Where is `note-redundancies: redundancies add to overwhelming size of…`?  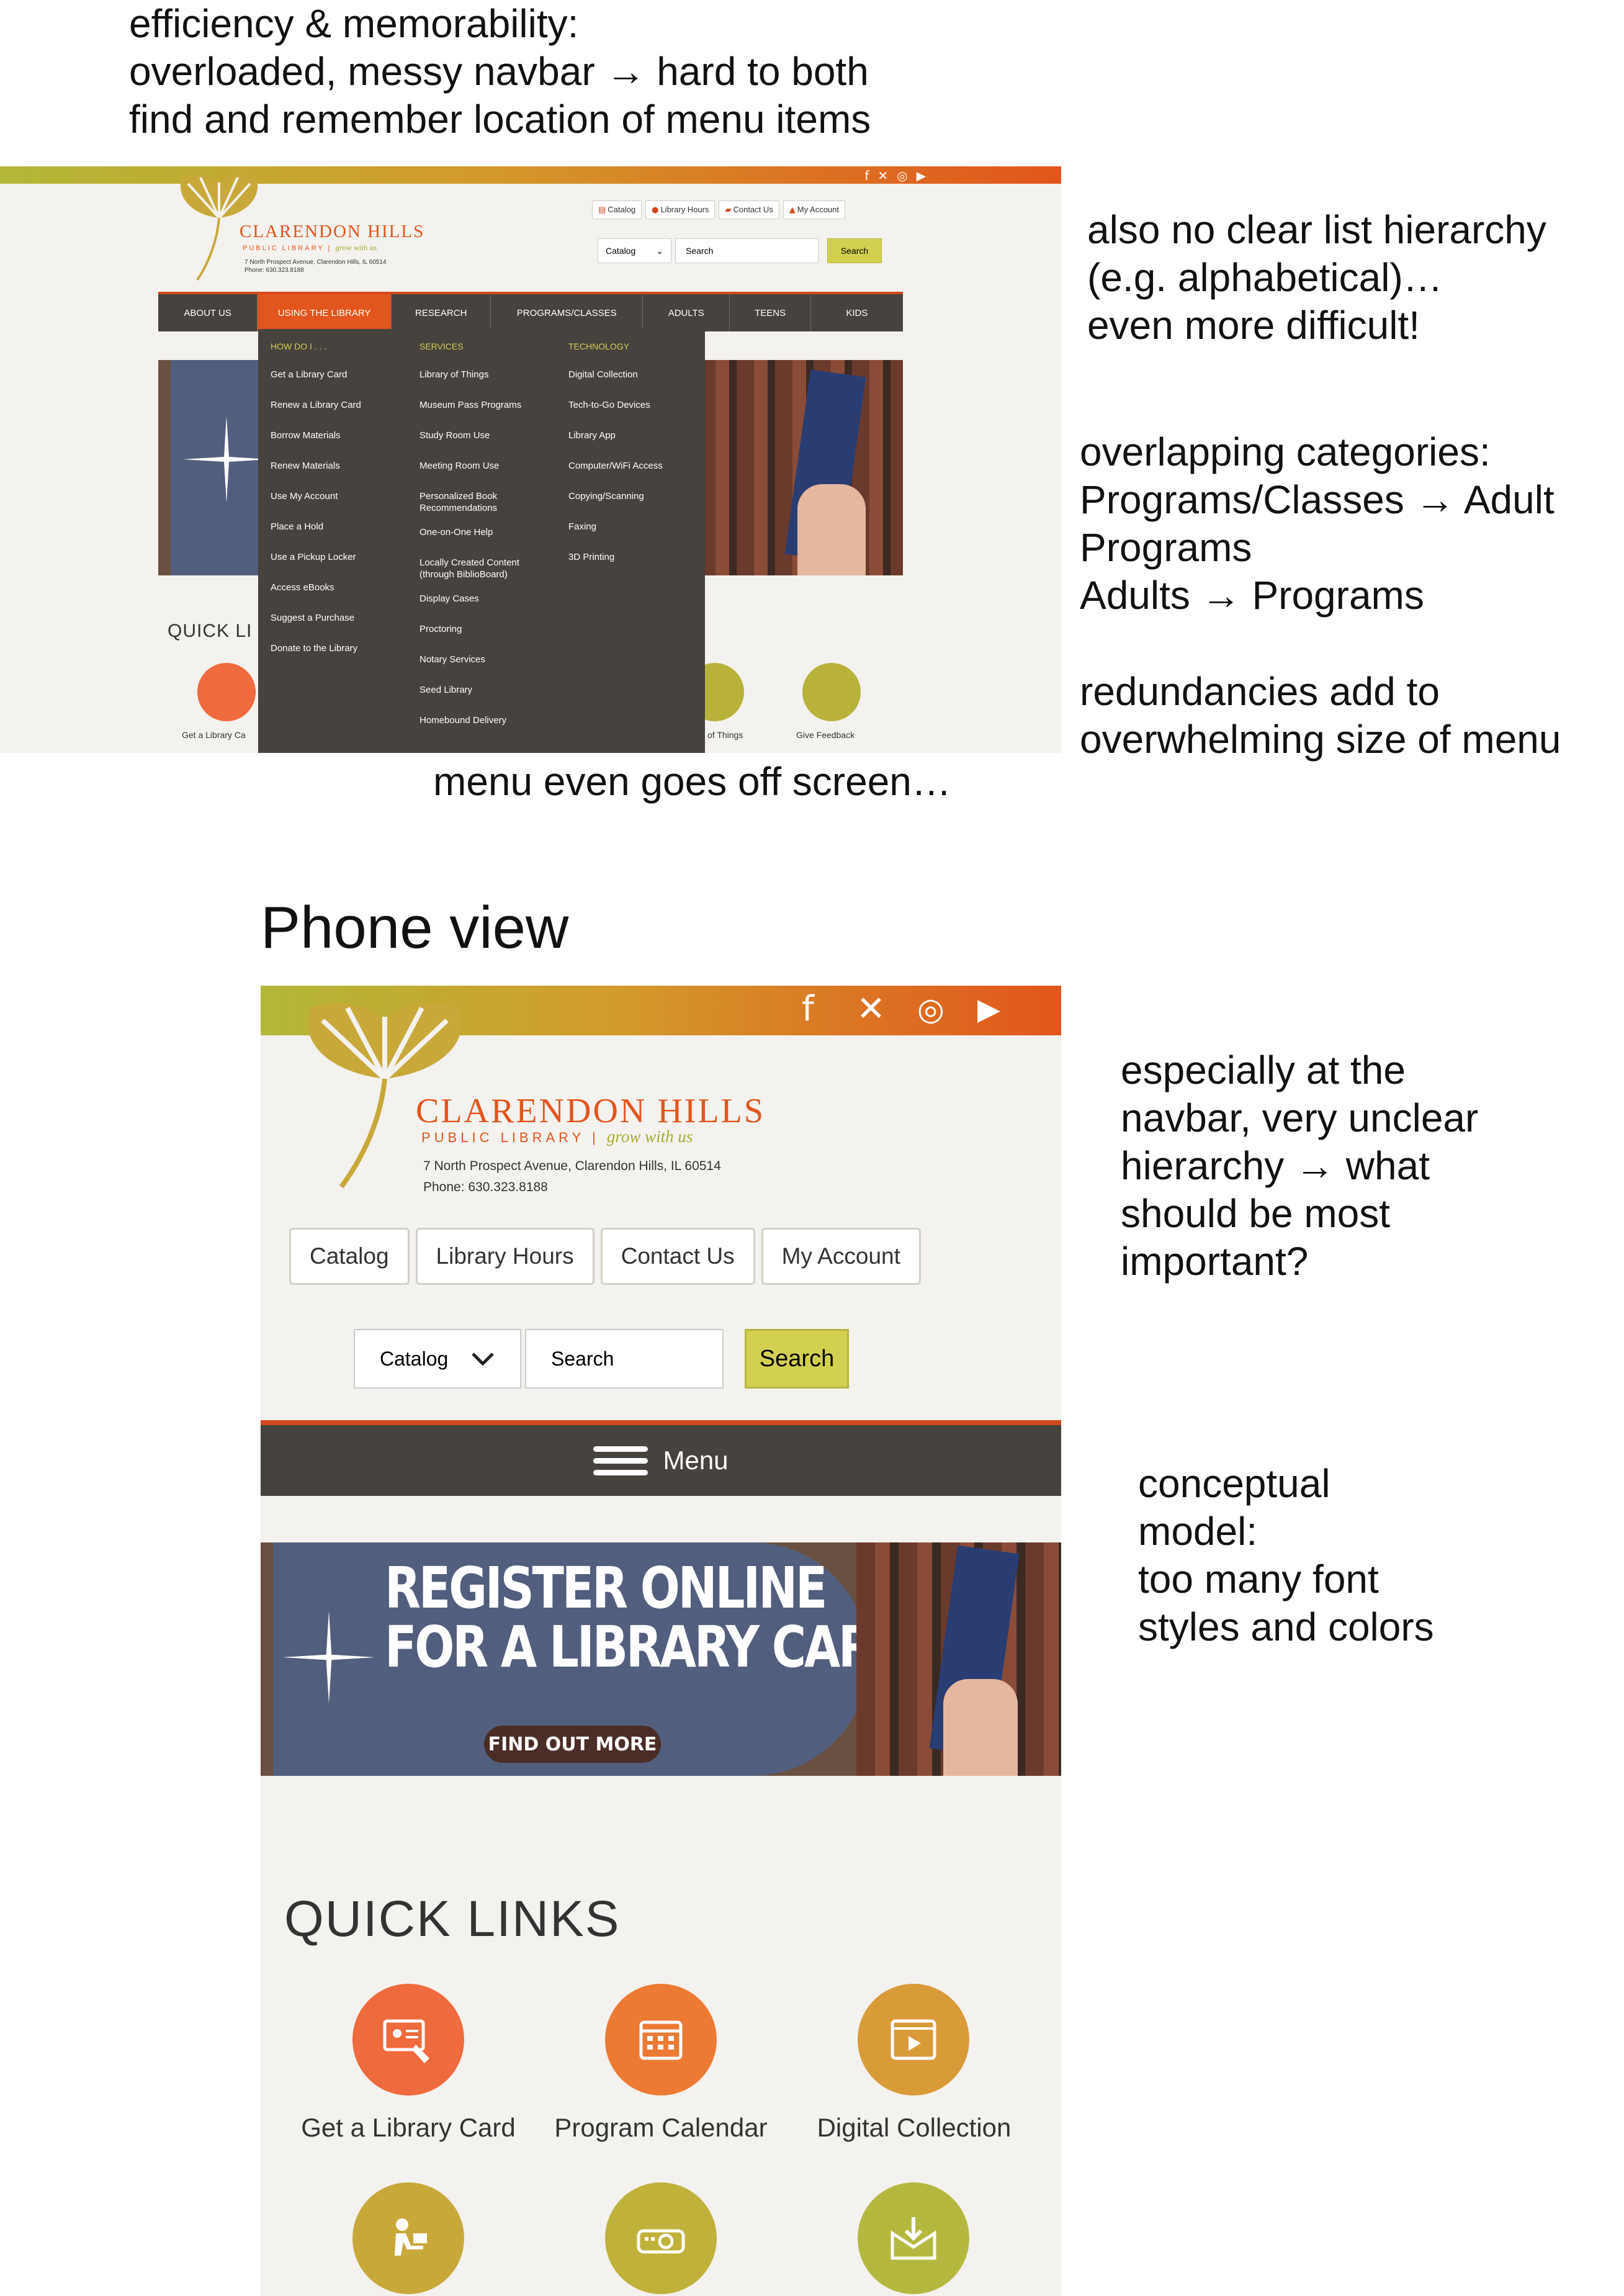 note-redundancies: redundancies add to overwhelming size of… is located at coordinates (1321, 715).